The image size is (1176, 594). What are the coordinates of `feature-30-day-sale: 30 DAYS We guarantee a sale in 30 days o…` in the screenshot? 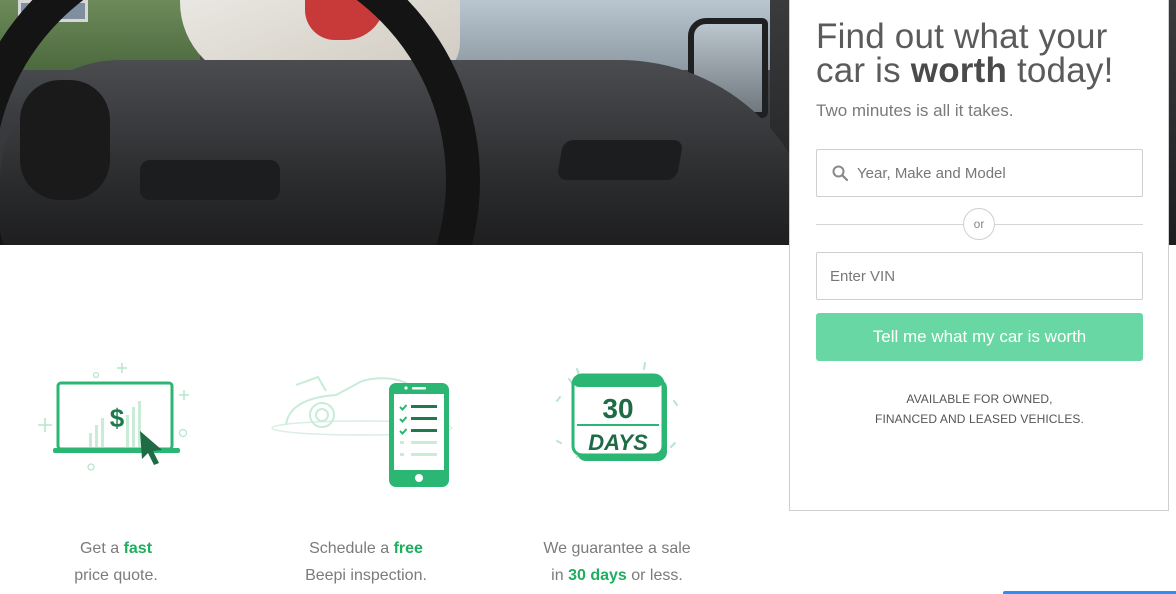 It's located at (617, 469).